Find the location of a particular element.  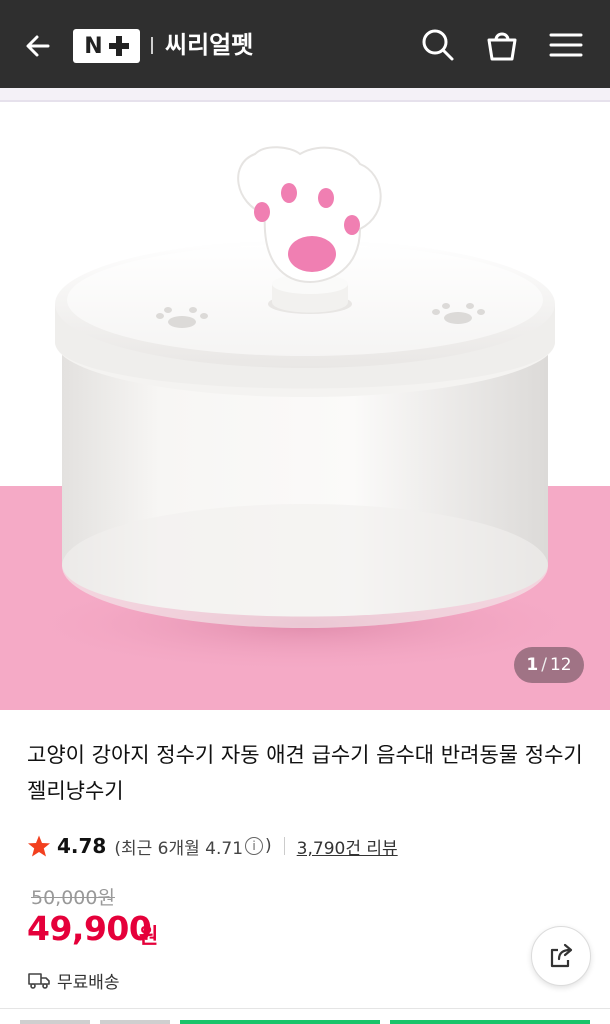

menu-icon is located at coordinates (566, 45).